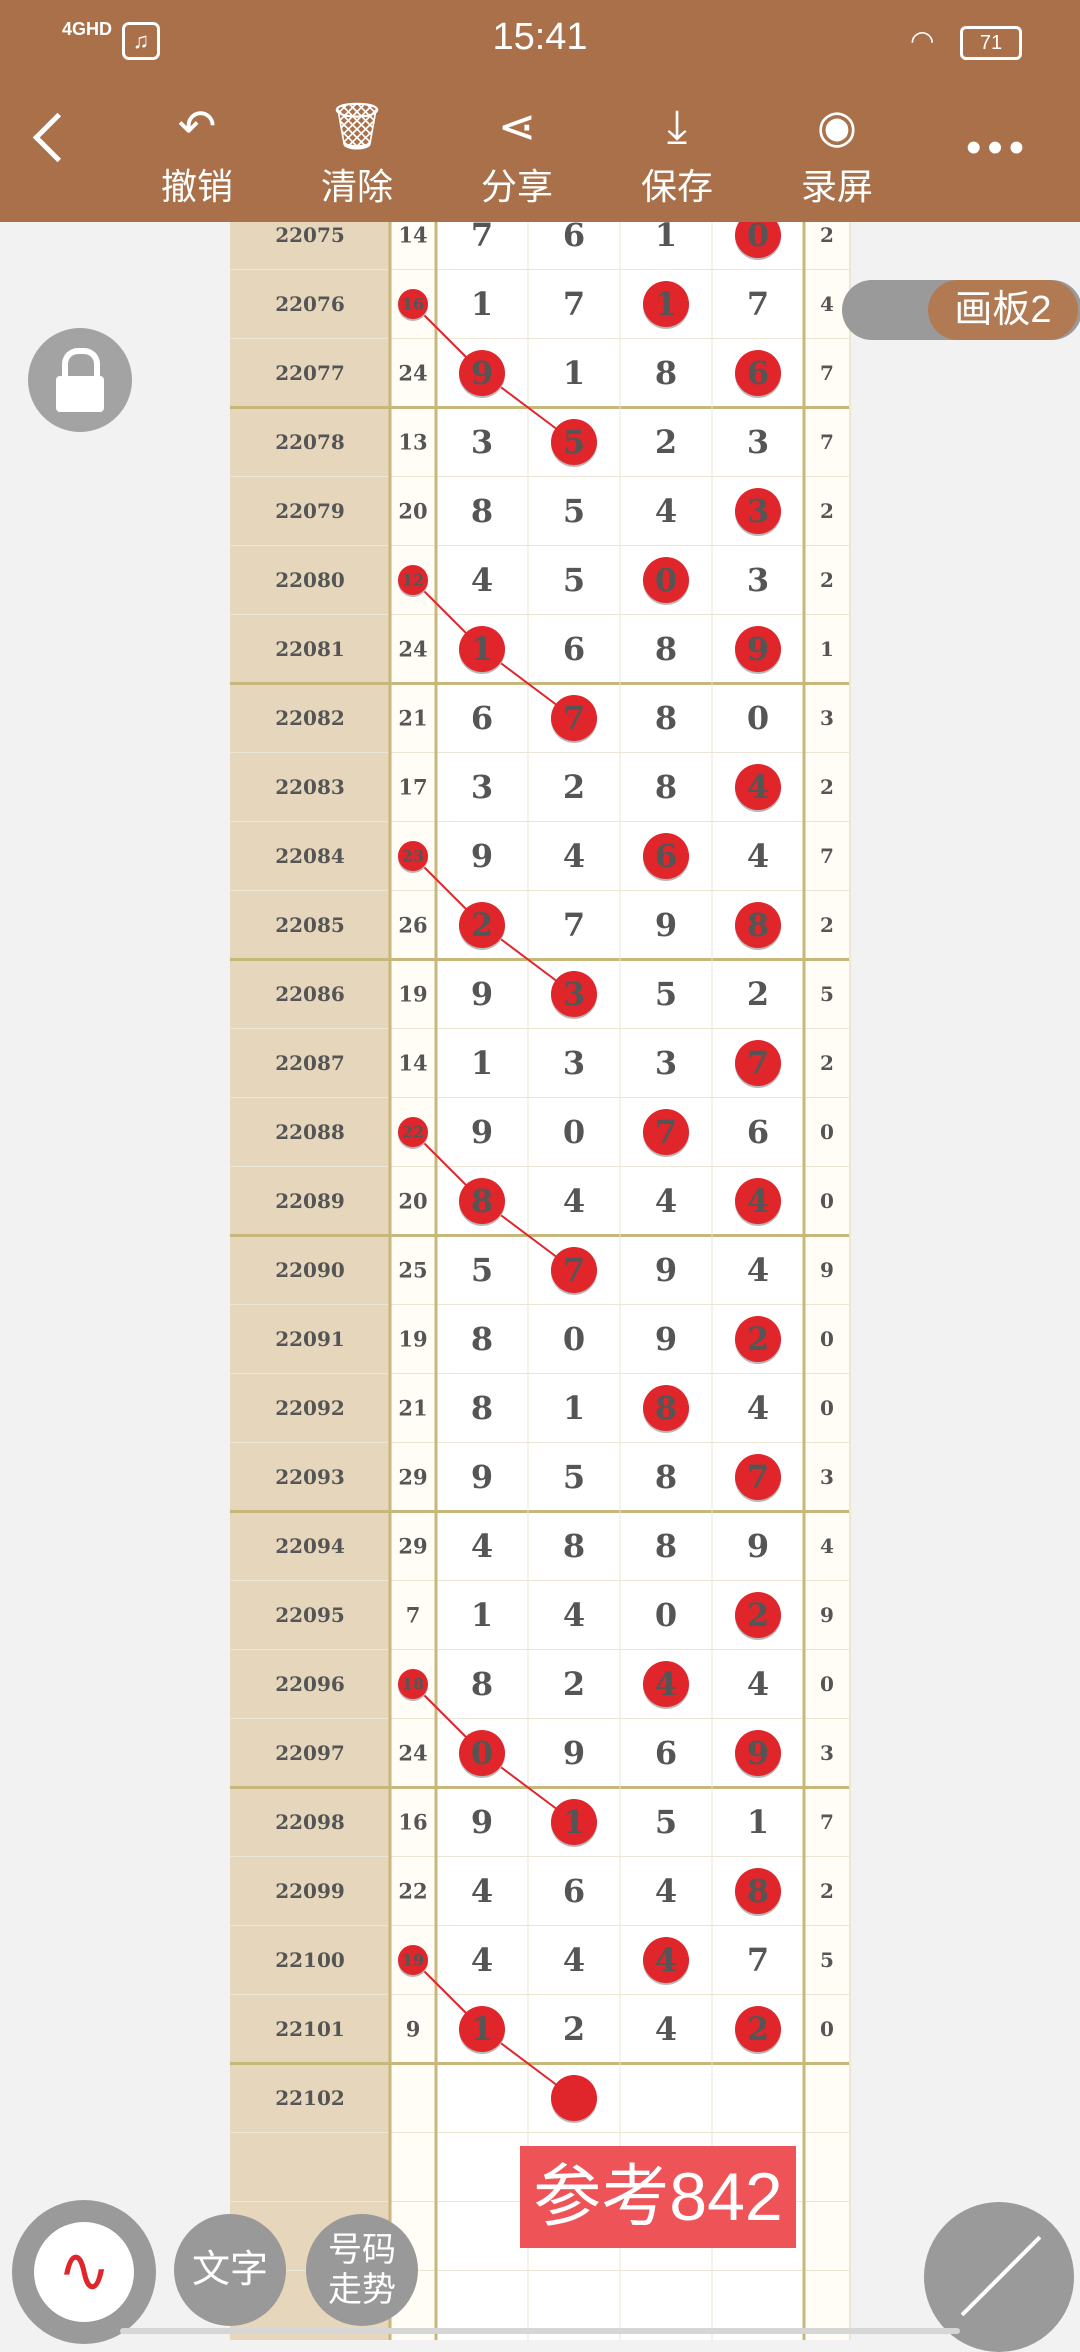 The height and width of the screenshot is (2352, 1080). Describe the element at coordinates (230, 2270) in the screenshot. I see `text-tool-button: 文字` at that location.